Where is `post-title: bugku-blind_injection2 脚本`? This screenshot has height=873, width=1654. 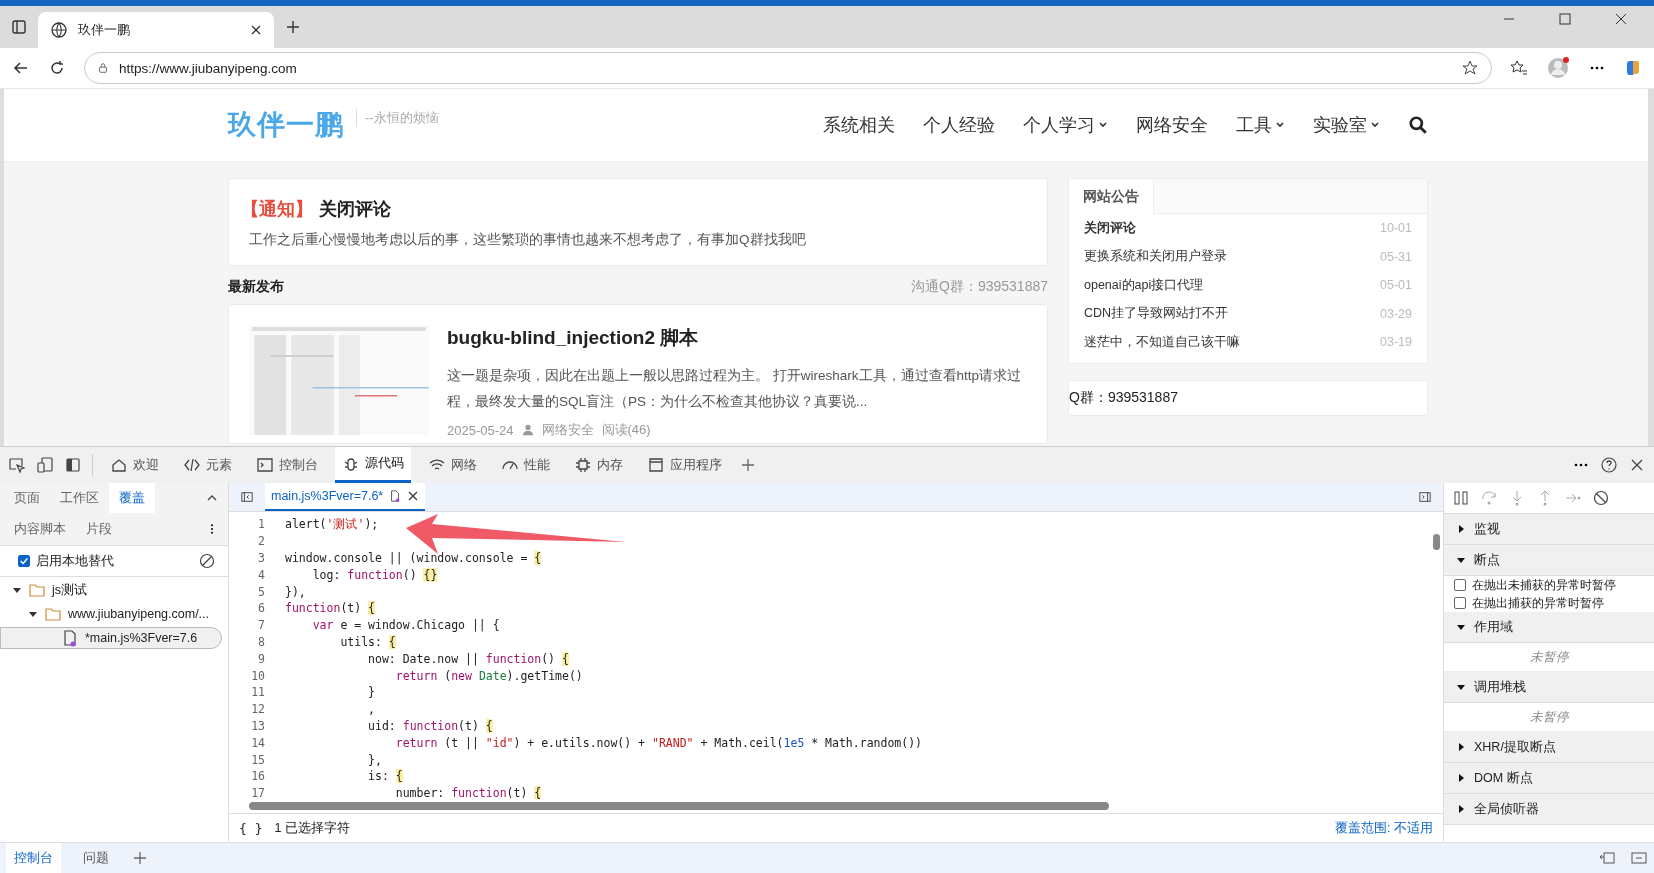
post-title: bugku-blind_injection2 脚本 is located at coordinates (739, 338).